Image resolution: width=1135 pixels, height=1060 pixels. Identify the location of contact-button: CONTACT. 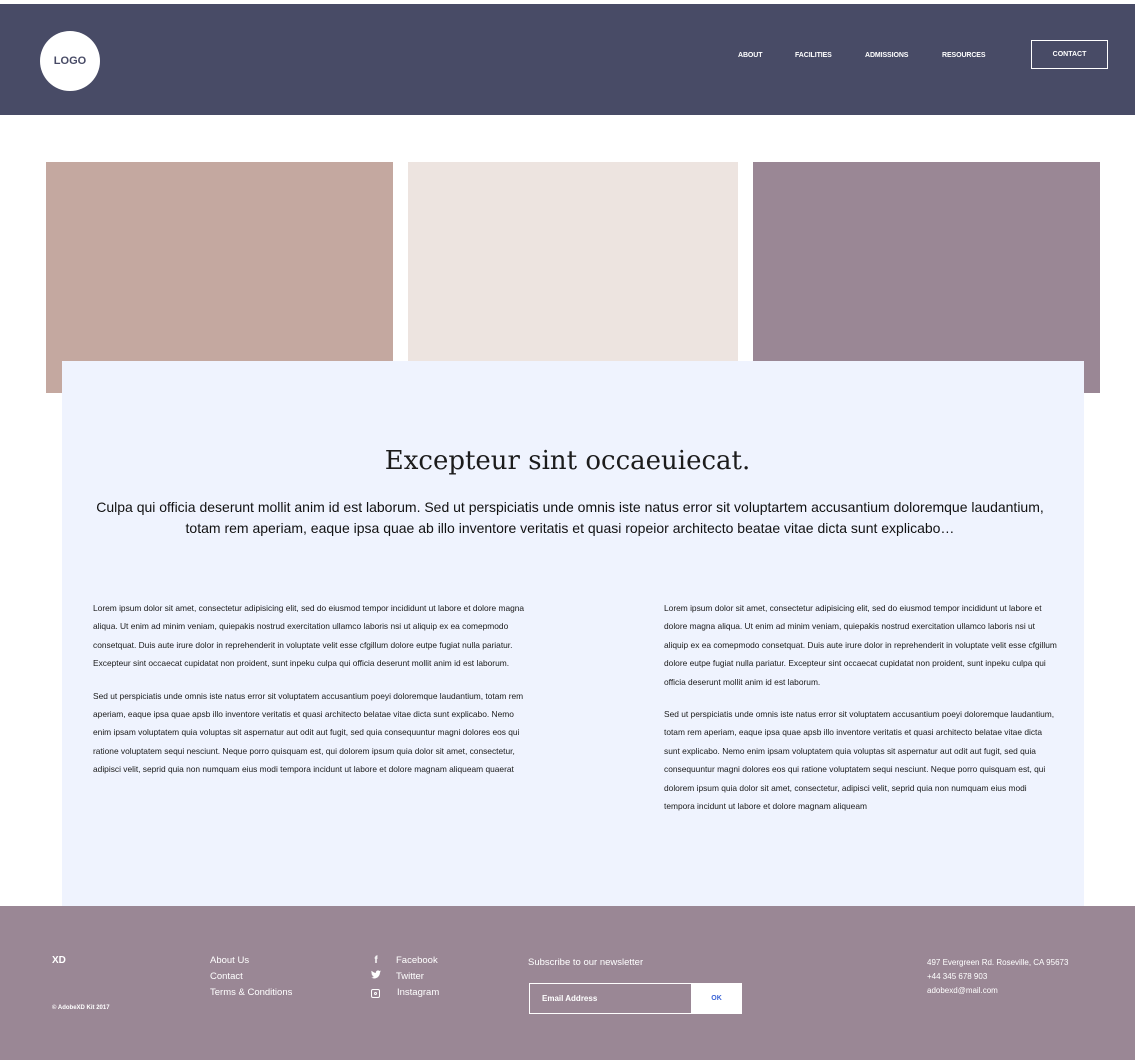
(1069, 54).